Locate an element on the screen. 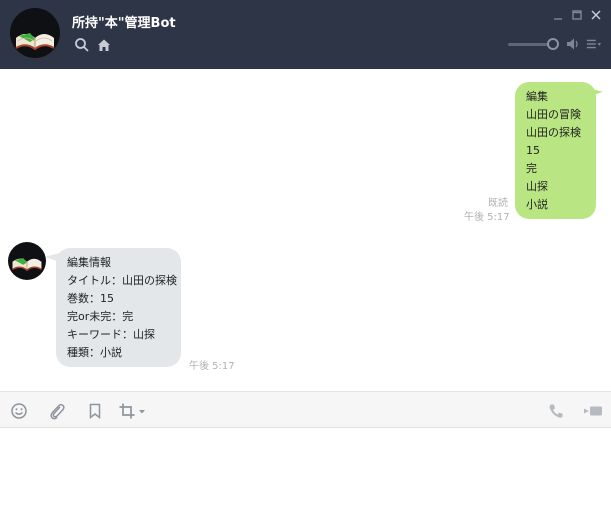  bot-avatar-small is located at coordinates (27, 261).